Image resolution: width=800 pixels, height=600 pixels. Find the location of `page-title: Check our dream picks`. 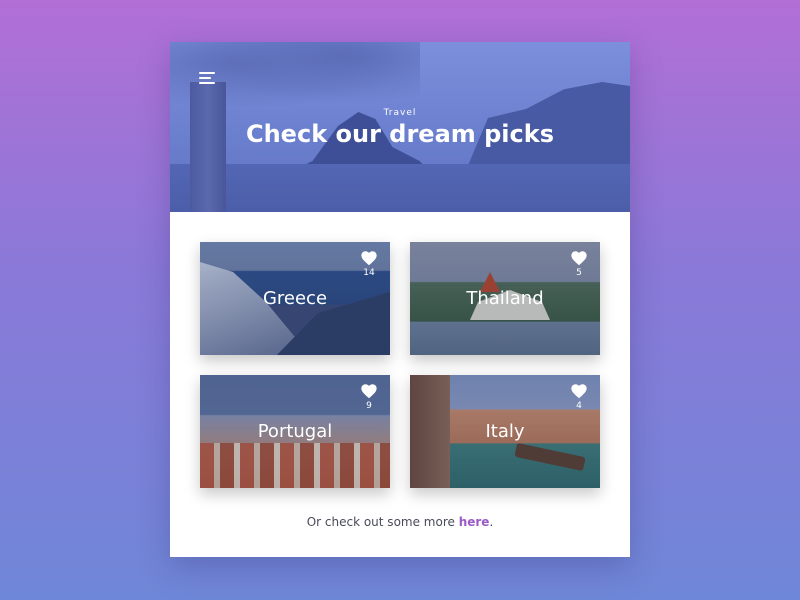

page-title: Check our dream picks is located at coordinates (399, 134).